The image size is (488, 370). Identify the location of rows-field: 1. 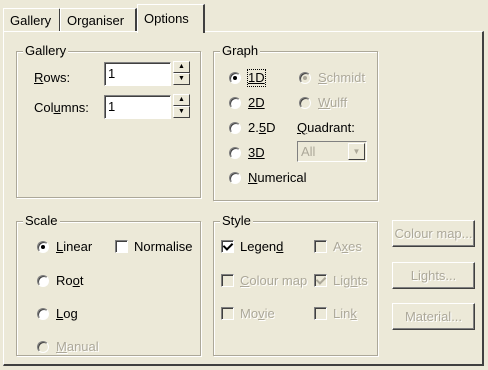
(137, 74).